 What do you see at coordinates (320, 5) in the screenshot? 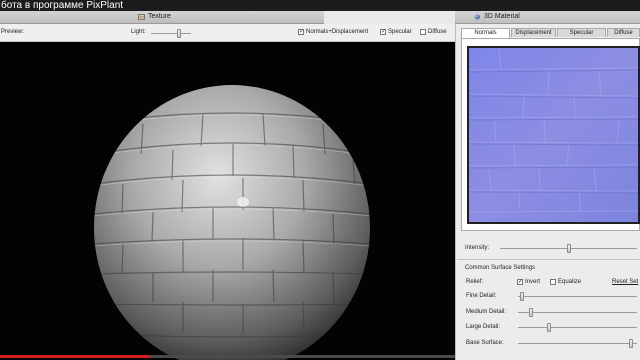
I see `window-title: бота в программе PixPlant` at bounding box center [320, 5].